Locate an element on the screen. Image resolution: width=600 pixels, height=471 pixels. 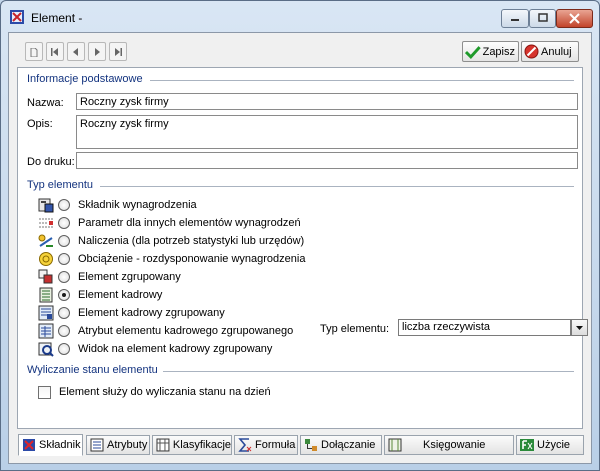
type-option-label: Składnik wynagrodzenia is located at coordinates (137, 204).